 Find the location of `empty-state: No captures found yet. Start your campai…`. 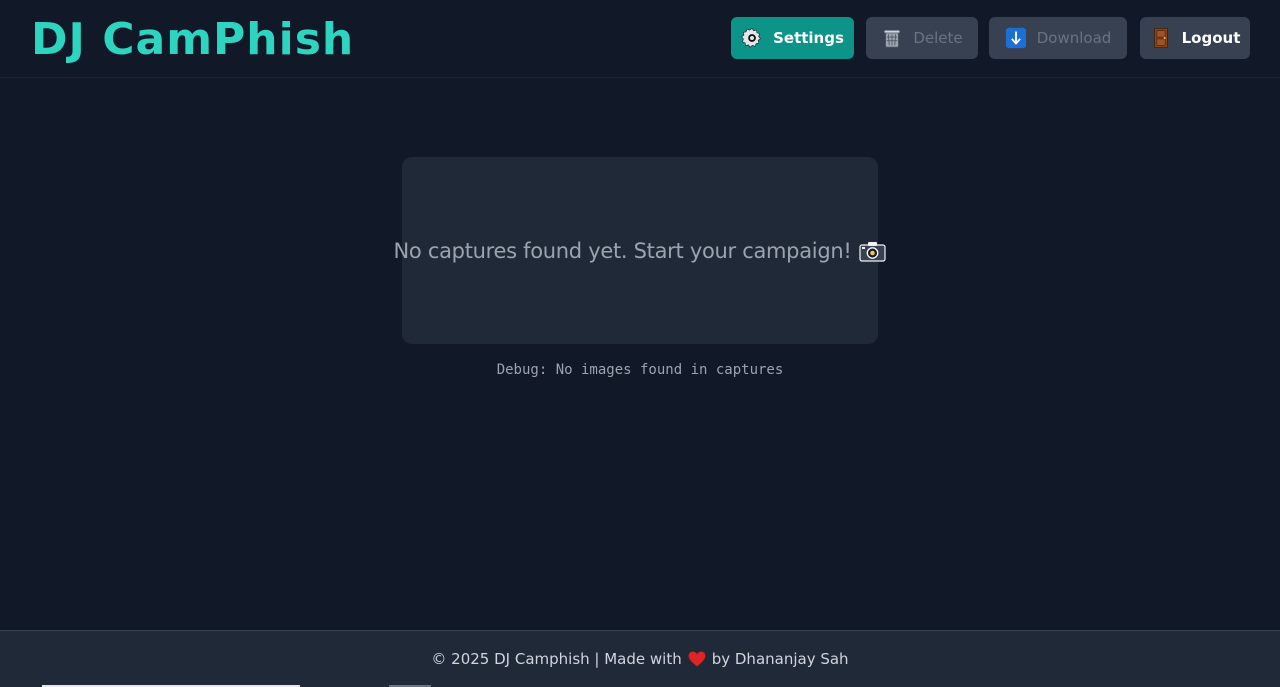

empty-state: No captures found yet. Start your campai… is located at coordinates (640, 251).